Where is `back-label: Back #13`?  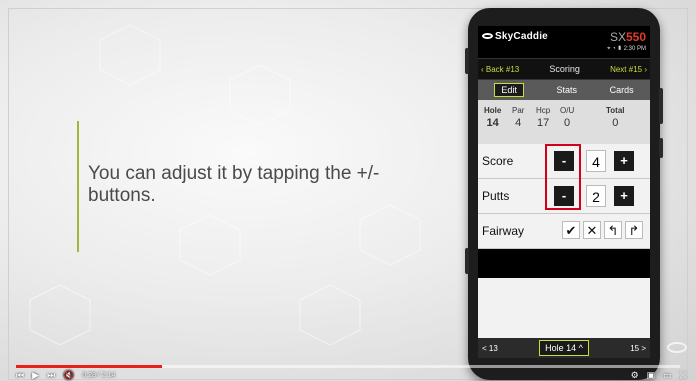 back-label: Back #13 is located at coordinates (502, 69).